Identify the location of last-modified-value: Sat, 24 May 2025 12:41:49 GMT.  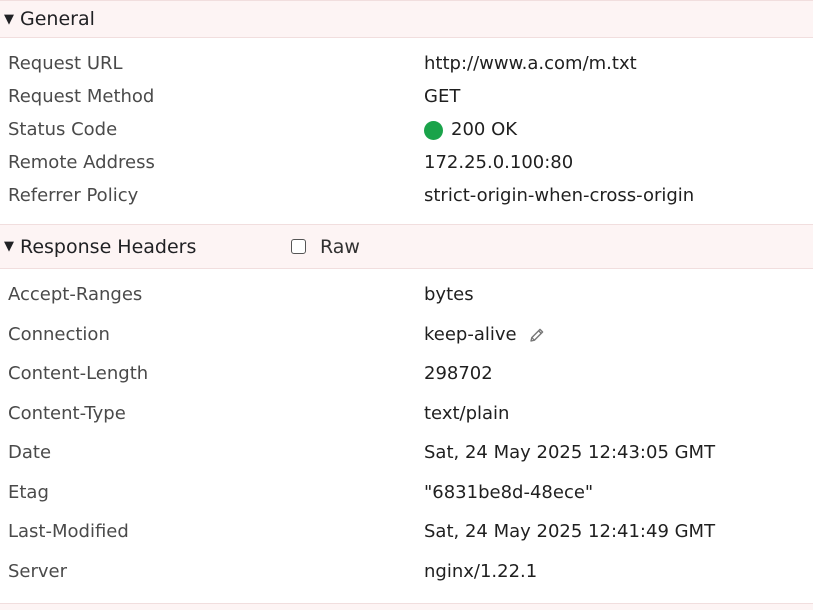
(570, 531).